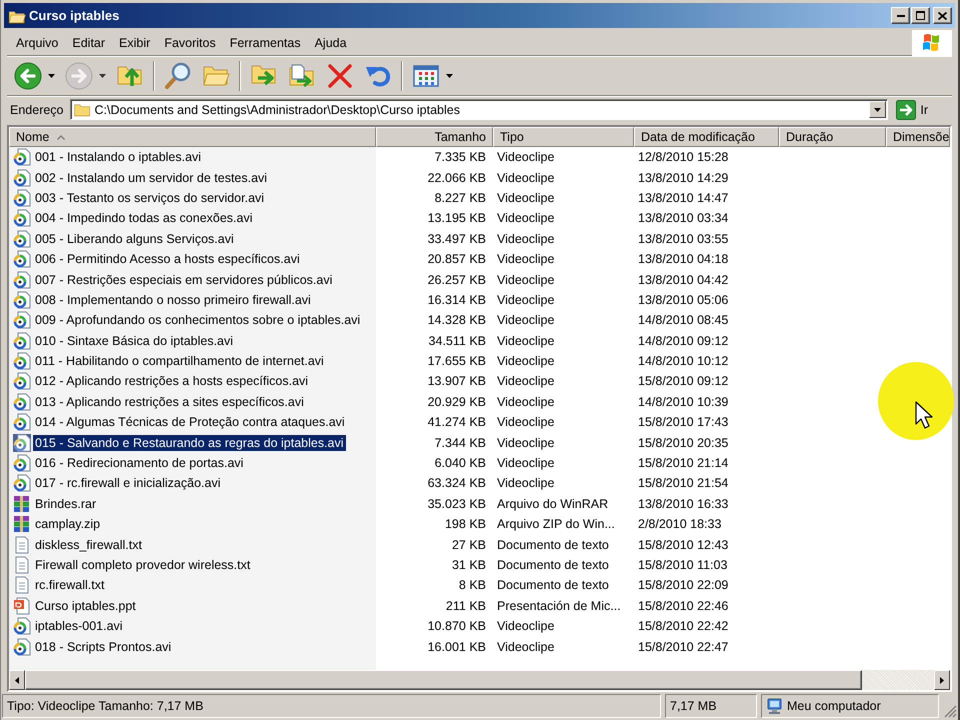 This screenshot has width=960, height=720. What do you see at coordinates (331, 706) in the screenshot?
I see `status-details: Tipo: Videoclipe Tamanho: 7,17 MB` at bounding box center [331, 706].